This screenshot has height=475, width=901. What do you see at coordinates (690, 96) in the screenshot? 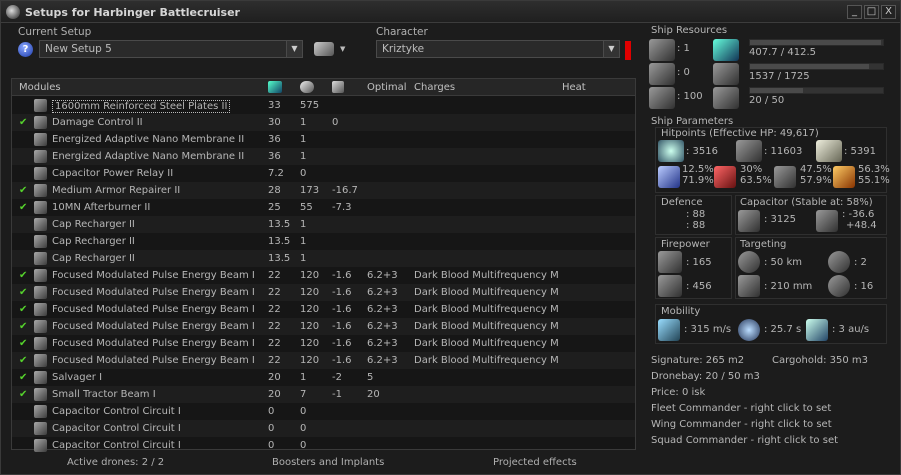
I see `calibration-value: : 100` at bounding box center [690, 96].